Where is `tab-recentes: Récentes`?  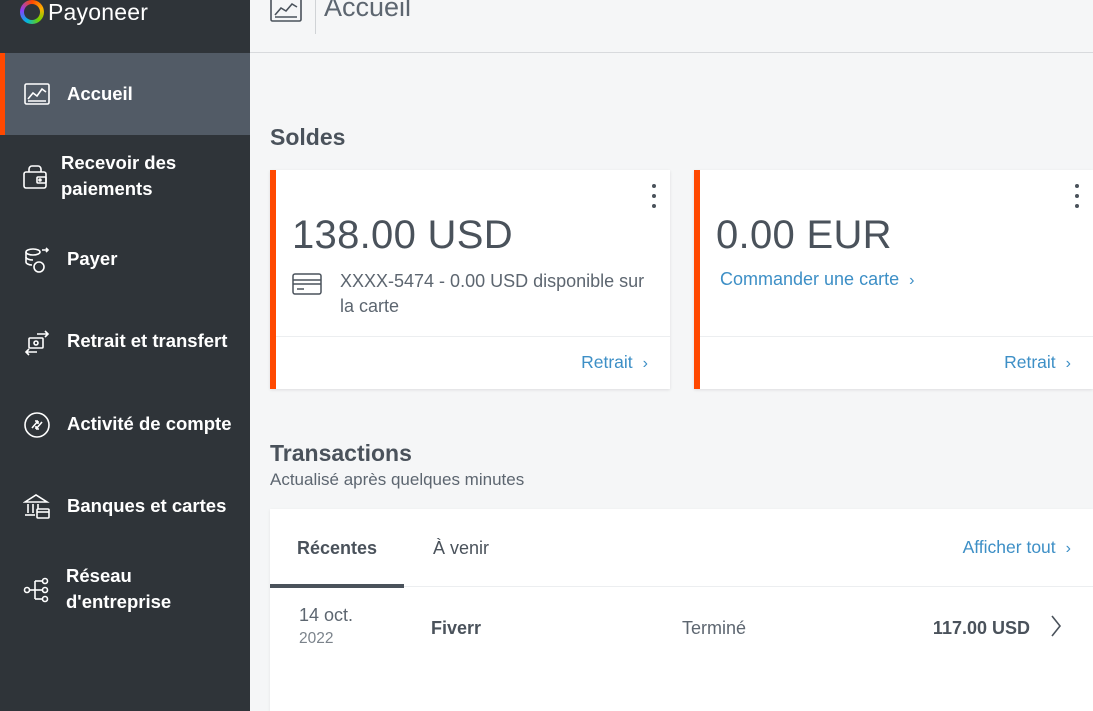
tab-recentes: Récentes is located at coordinates (337, 548).